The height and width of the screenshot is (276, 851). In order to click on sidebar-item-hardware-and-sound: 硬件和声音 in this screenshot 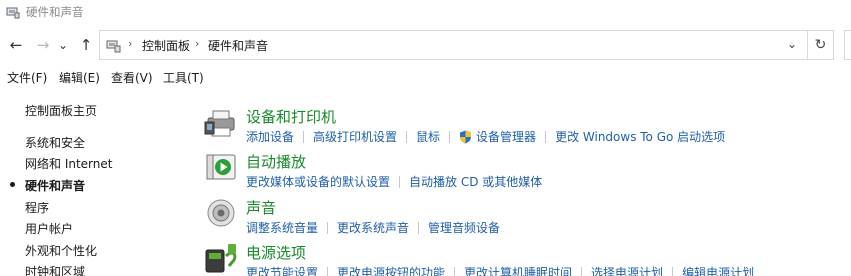, I will do `click(55, 185)`.